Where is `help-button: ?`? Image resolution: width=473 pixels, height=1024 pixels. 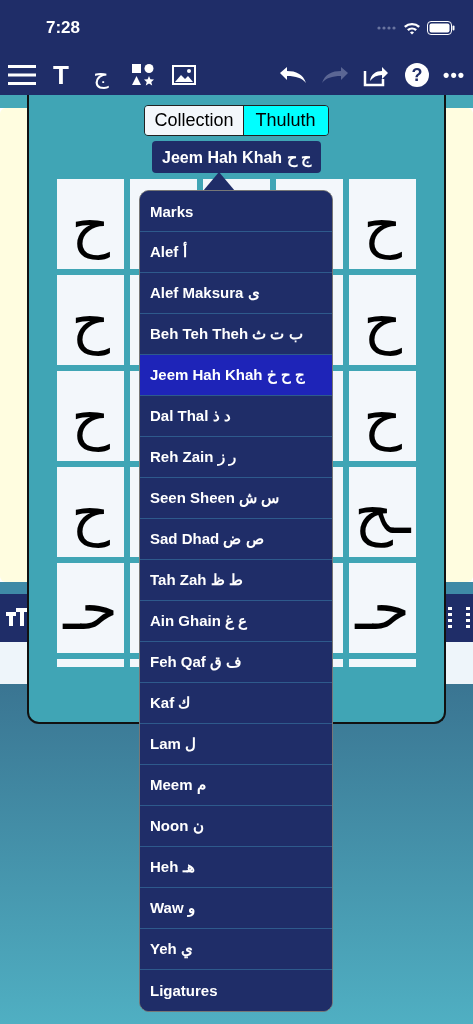
help-button: ? is located at coordinates (417, 75).